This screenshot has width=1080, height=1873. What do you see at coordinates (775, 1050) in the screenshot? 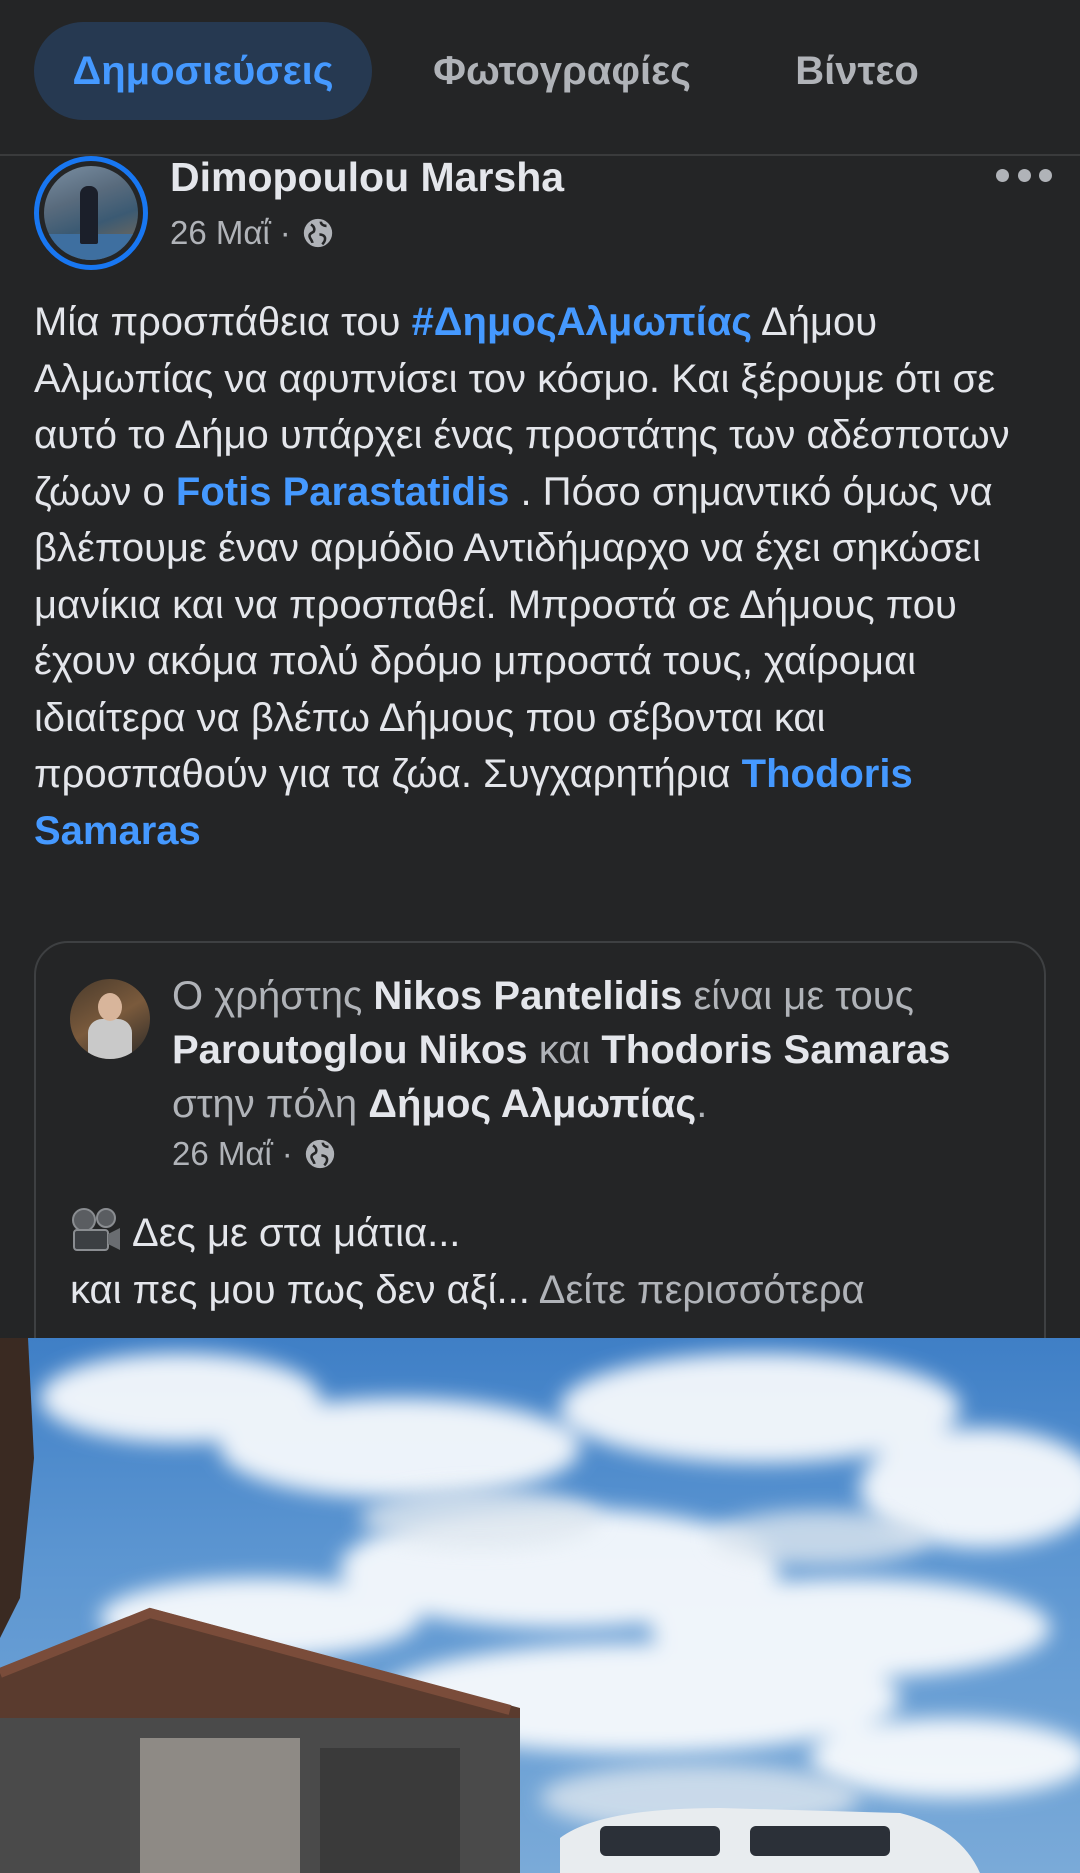
I see `tagged-user: Thodoris Samaras` at bounding box center [775, 1050].